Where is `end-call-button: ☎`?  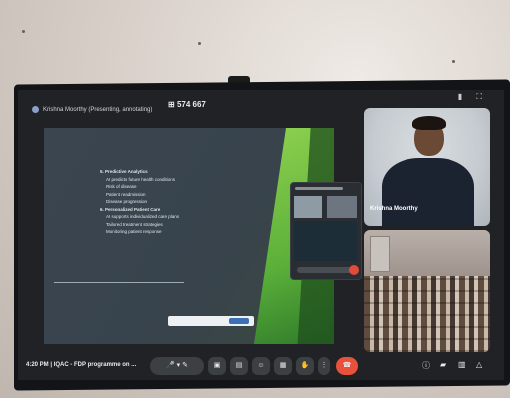 end-call-button: ☎ is located at coordinates (347, 366).